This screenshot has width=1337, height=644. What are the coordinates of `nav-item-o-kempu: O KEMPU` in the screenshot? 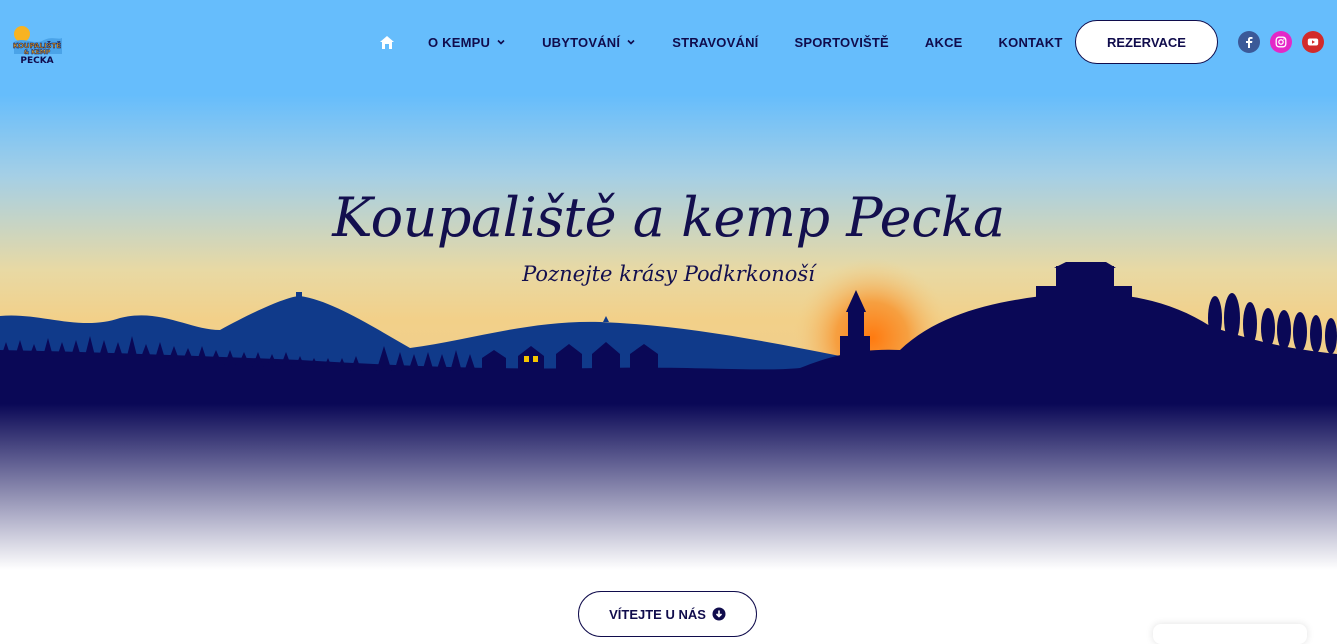 It's located at (467, 42).